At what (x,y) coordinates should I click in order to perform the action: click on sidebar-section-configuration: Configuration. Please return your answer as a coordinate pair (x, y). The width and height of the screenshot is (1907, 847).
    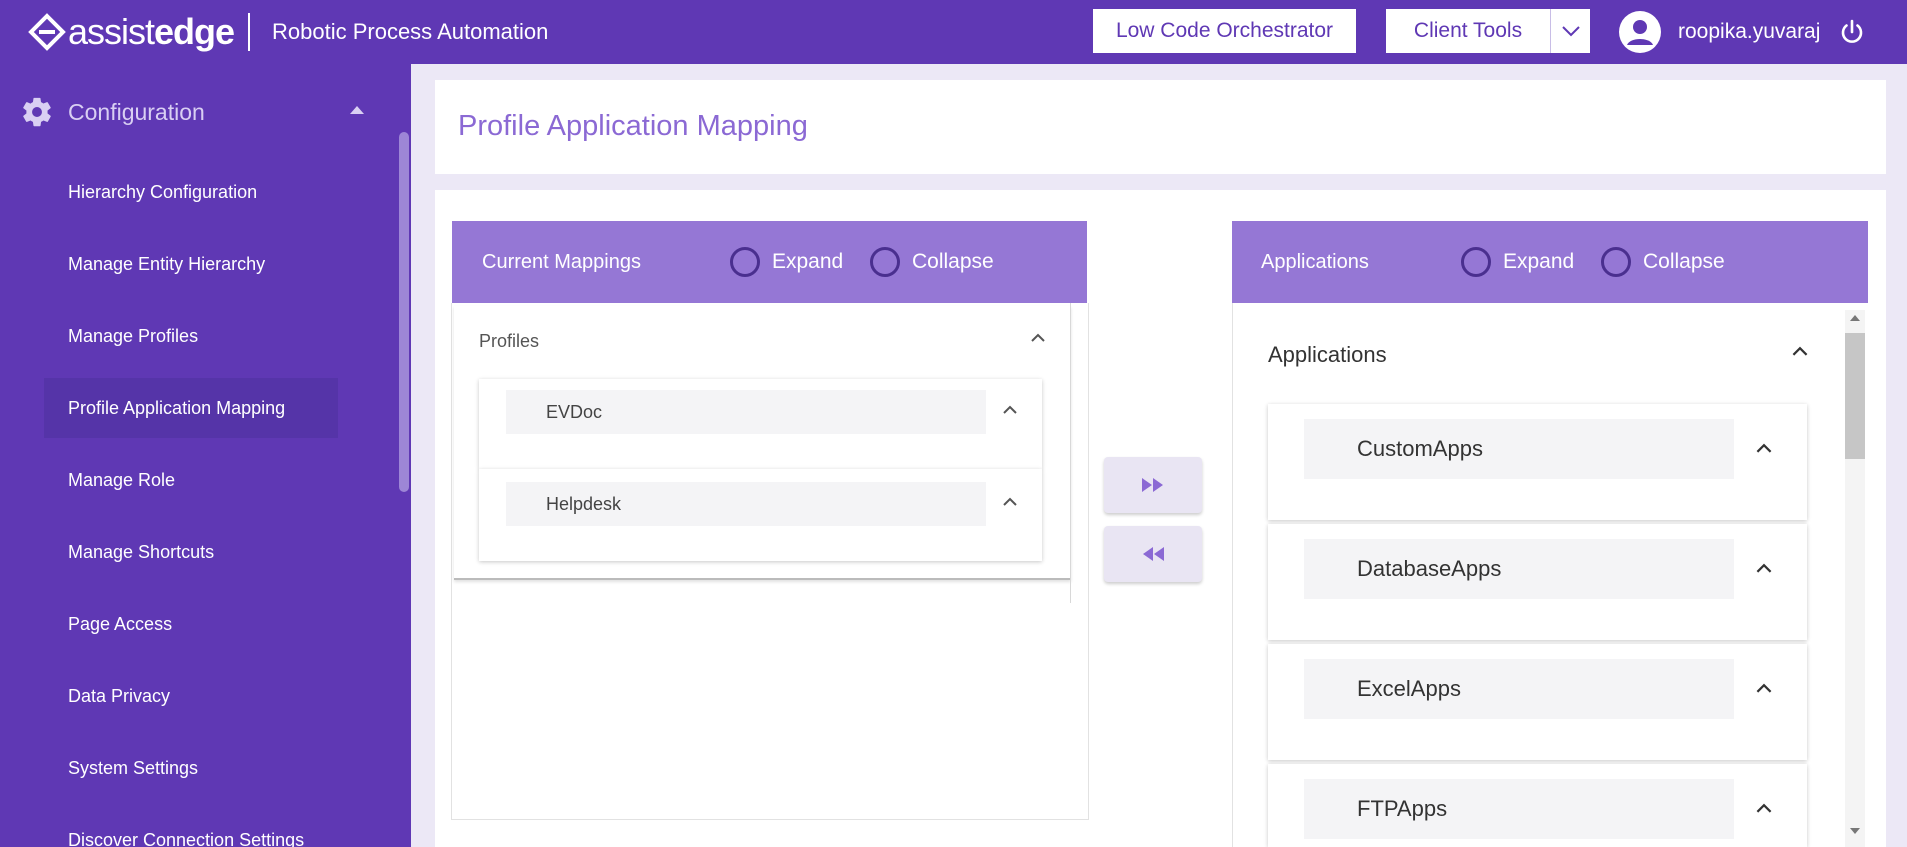
    Looking at the image, I should click on (195, 112).